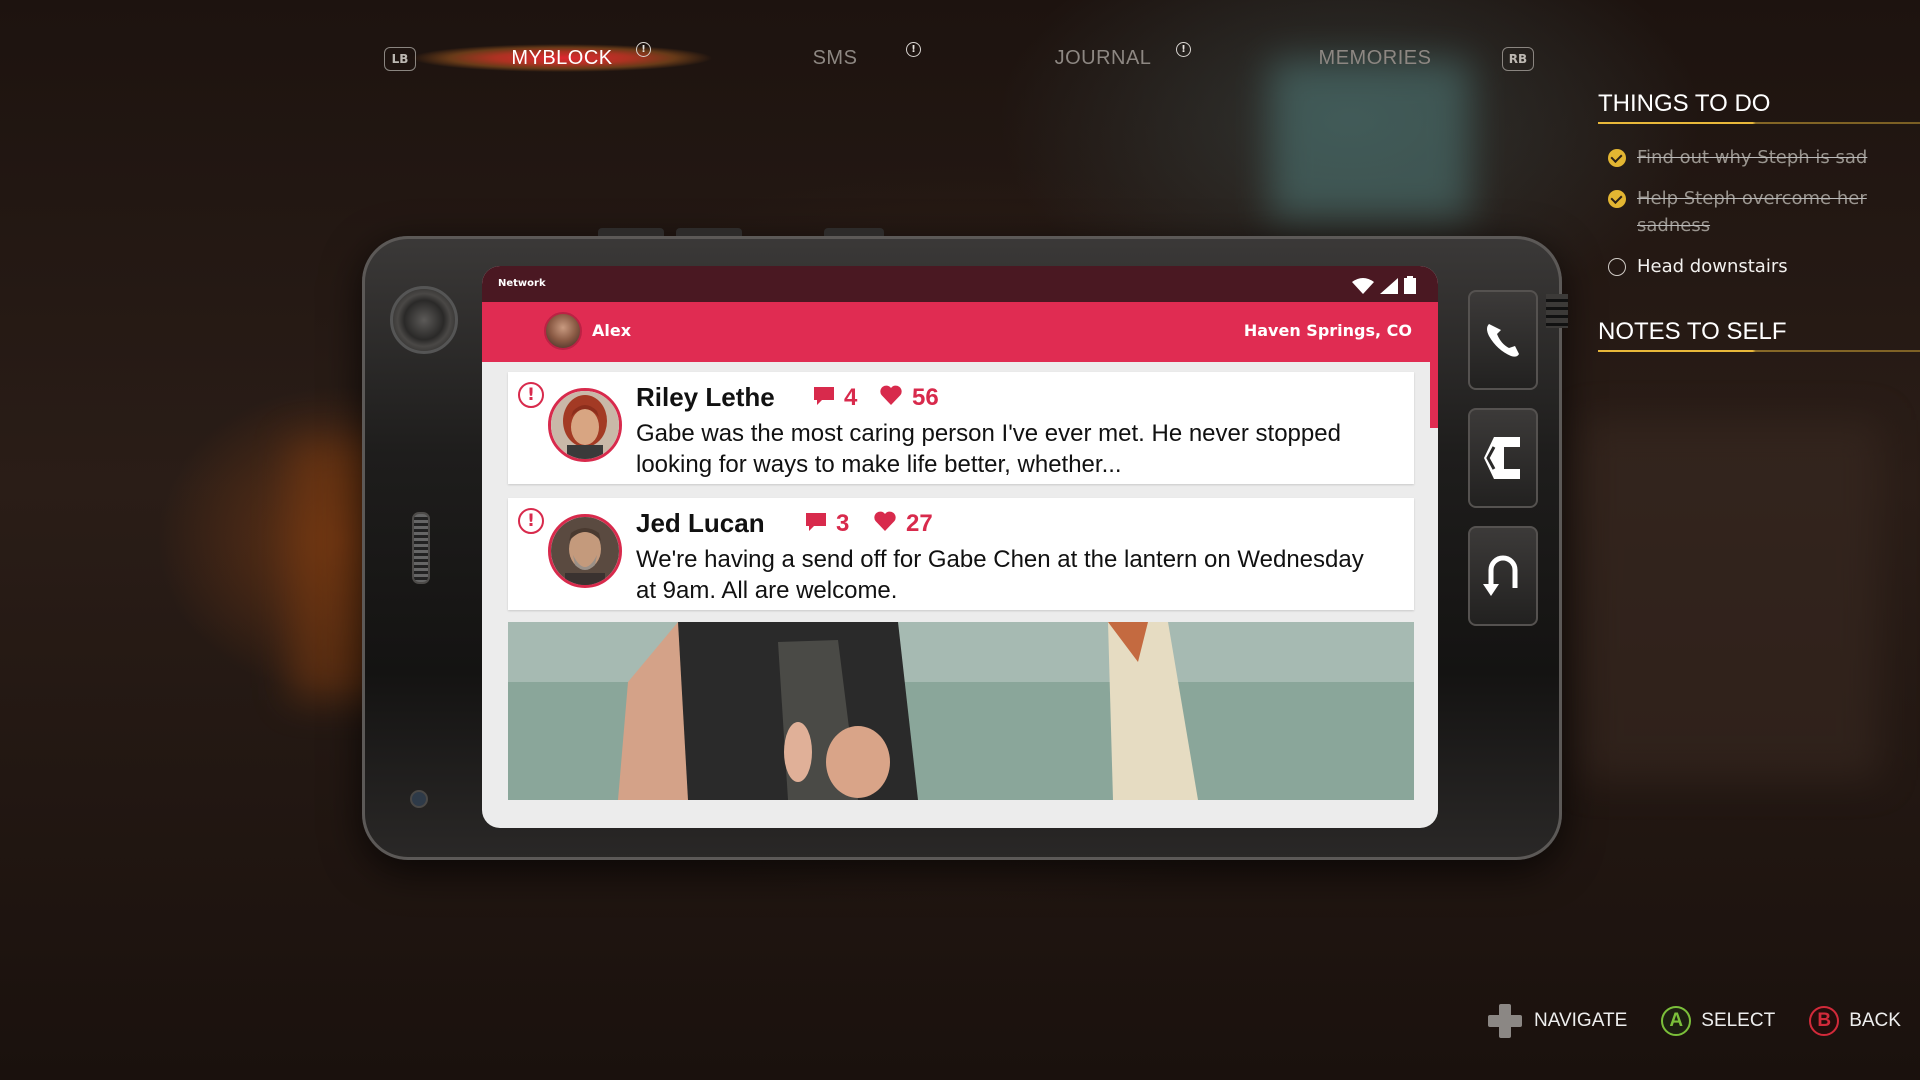  I want to click on status-icons, so click(1384, 285).